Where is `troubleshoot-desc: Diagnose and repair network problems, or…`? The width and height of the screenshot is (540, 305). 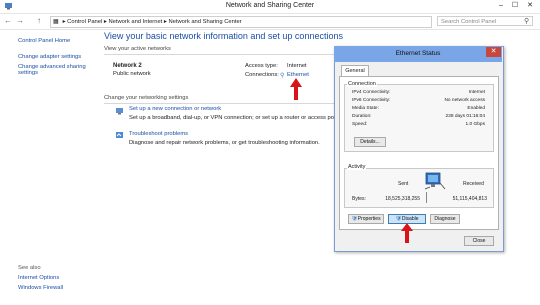 troubleshoot-desc: Diagnose and repair network problems, or… is located at coordinates (224, 143).